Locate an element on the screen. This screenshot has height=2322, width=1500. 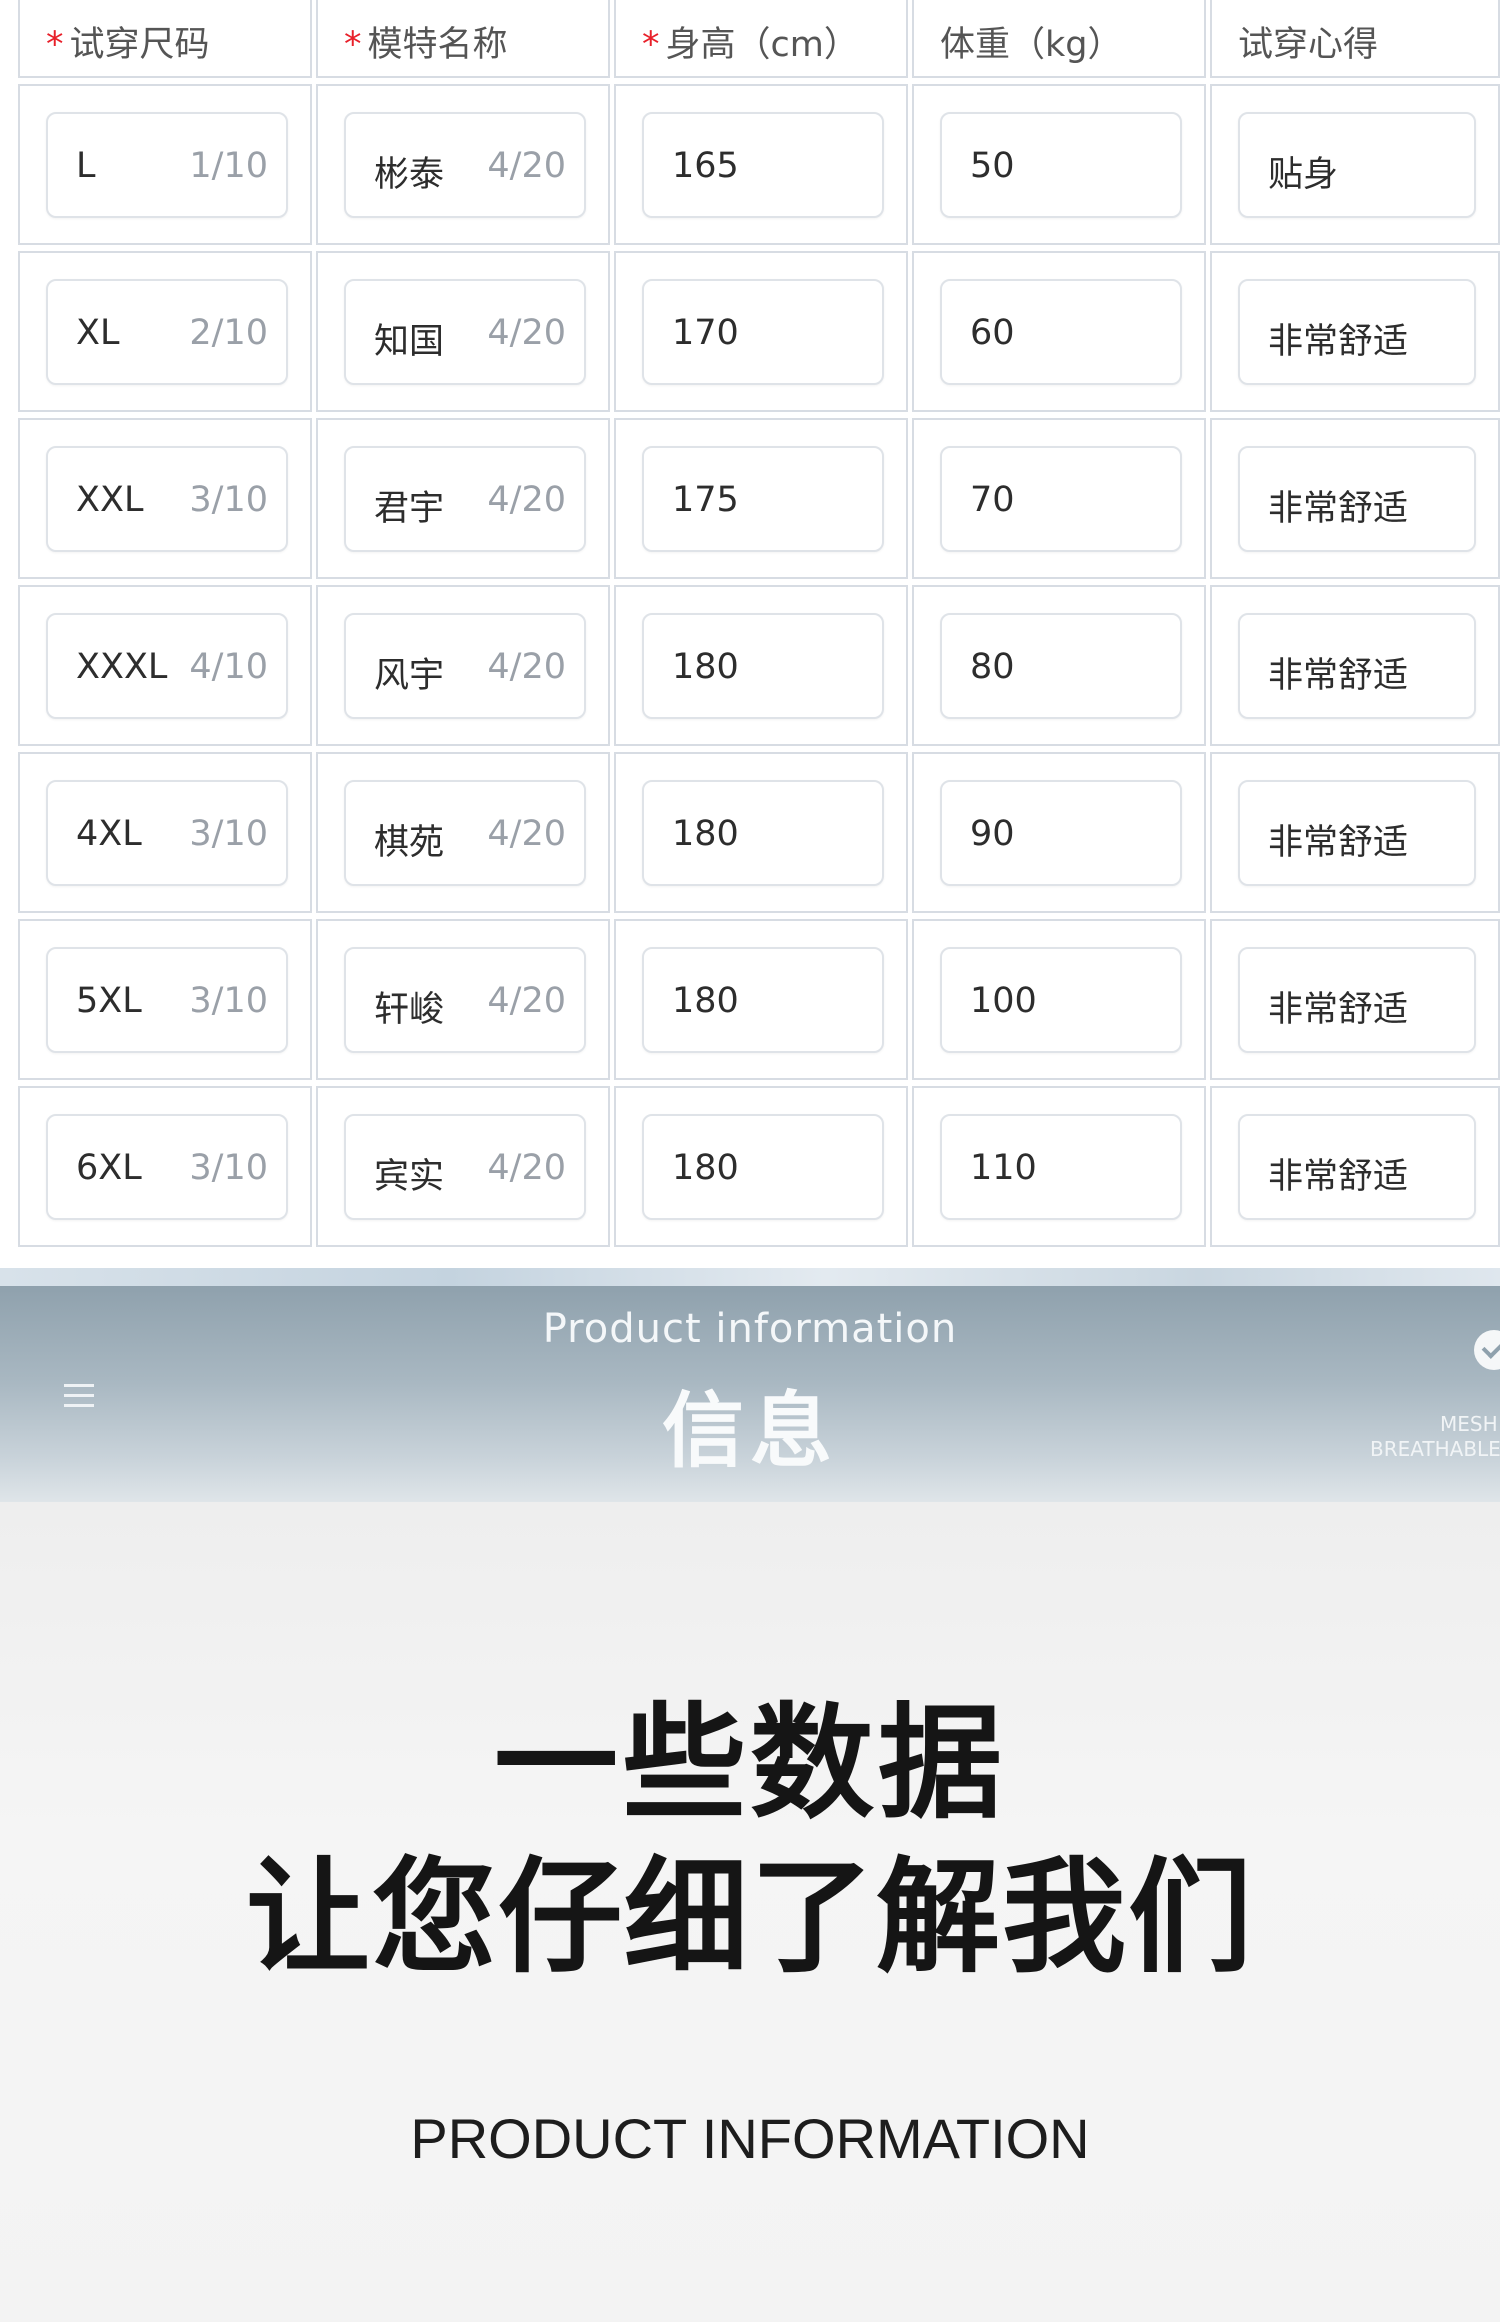
table-row: XXXL 4/10 风宇 4/20 180 80 非常舒适 is located at coordinates (759, 662).